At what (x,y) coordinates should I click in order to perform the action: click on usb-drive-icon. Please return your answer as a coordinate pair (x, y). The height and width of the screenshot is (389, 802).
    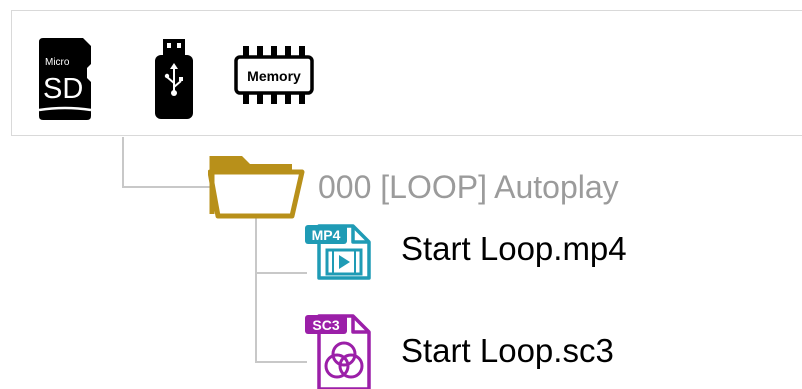
    Looking at the image, I should click on (174, 79).